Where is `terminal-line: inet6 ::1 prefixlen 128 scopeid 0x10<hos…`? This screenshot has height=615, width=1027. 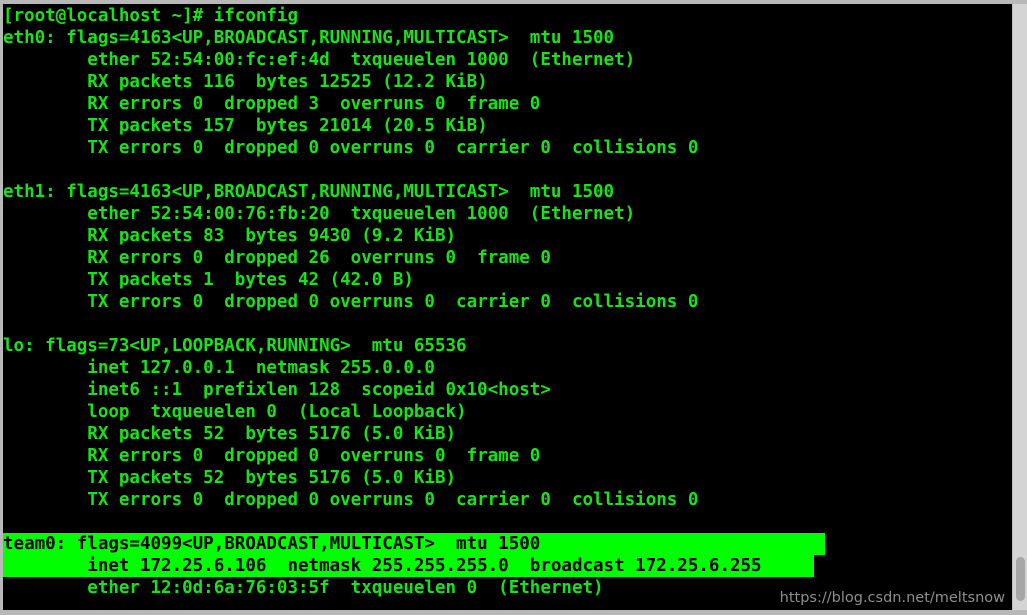 terminal-line: inet6 ::1 prefixlen 128 scopeid 0x10<hos… is located at coordinates (277, 390).